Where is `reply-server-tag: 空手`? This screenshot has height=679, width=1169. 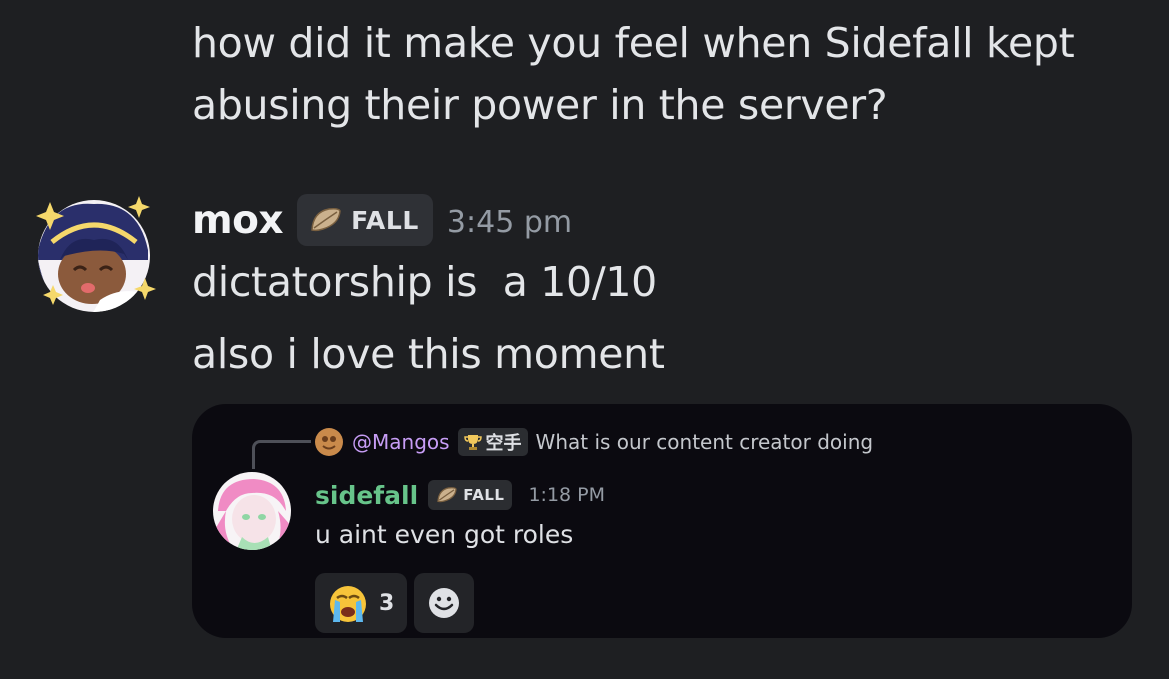
reply-server-tag: 空手 is located at coordinates (492, 442).